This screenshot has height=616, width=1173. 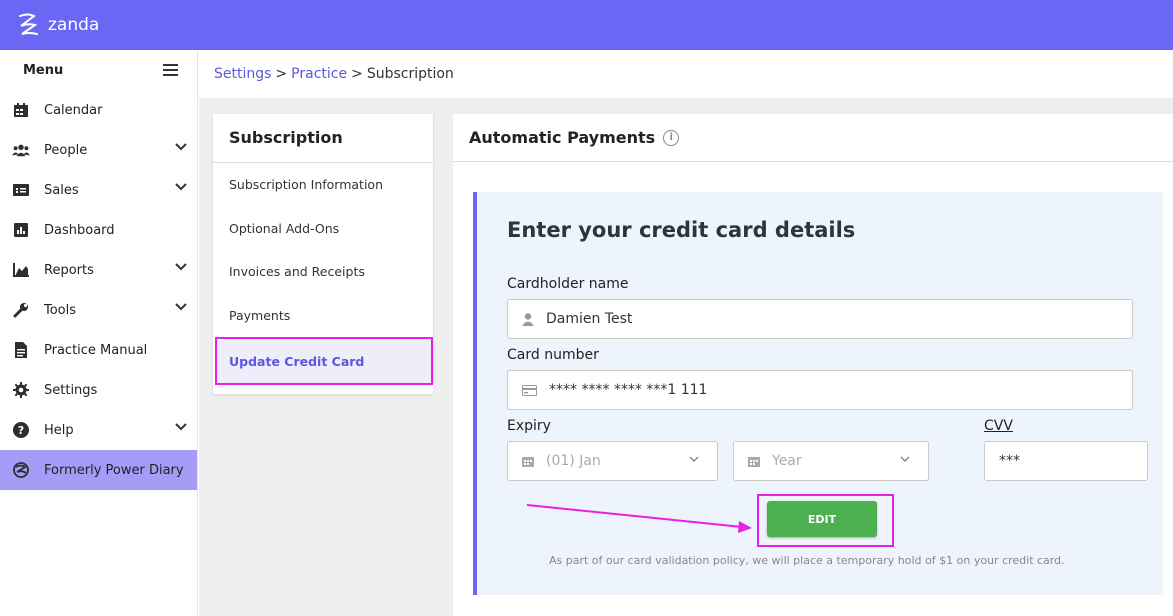 I want to click on sidebar-item-dashboard: Dashboard, so click(x=98, y=230).